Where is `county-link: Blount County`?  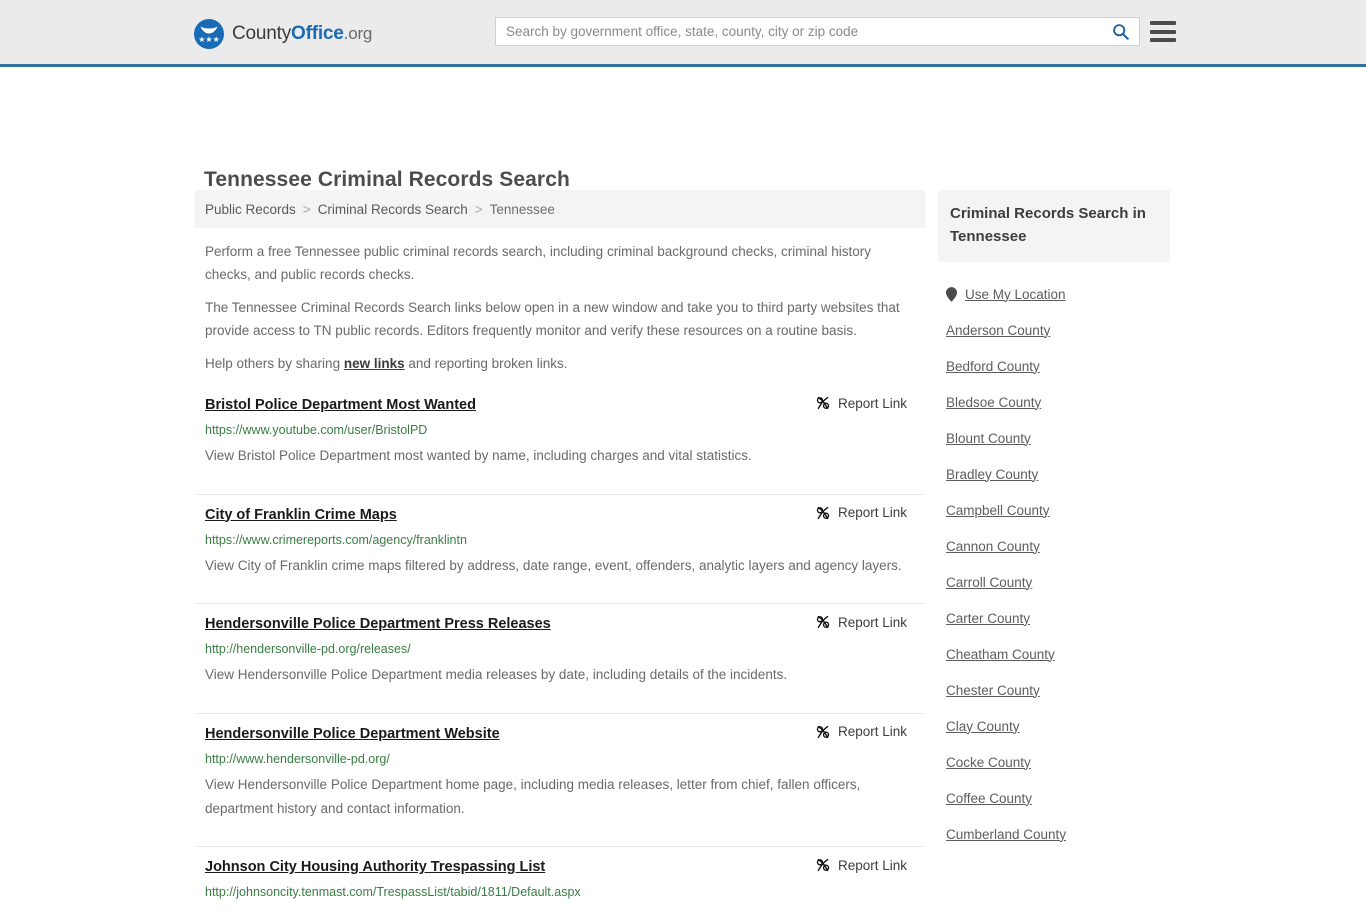 county-link: Blount County is located at coordinates (988, 438).